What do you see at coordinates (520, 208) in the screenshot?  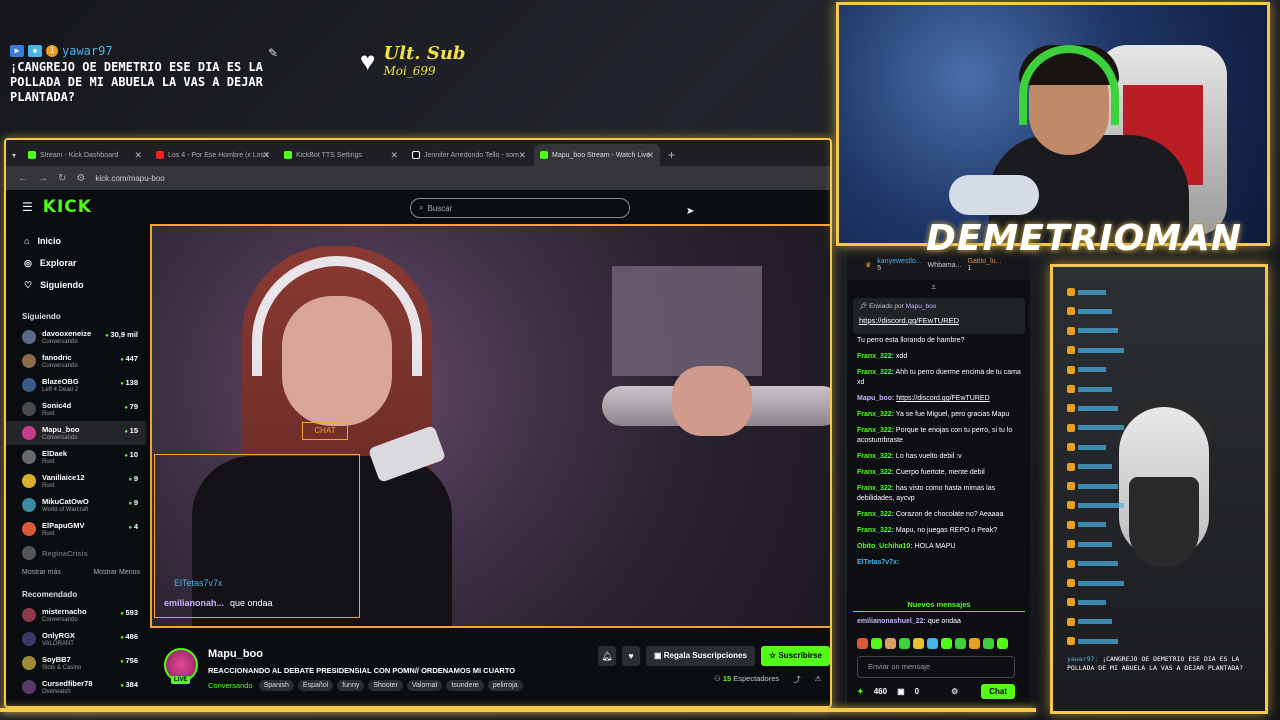 I see `search-input: ⌕ Buscar` at bounding box center [520, 208].